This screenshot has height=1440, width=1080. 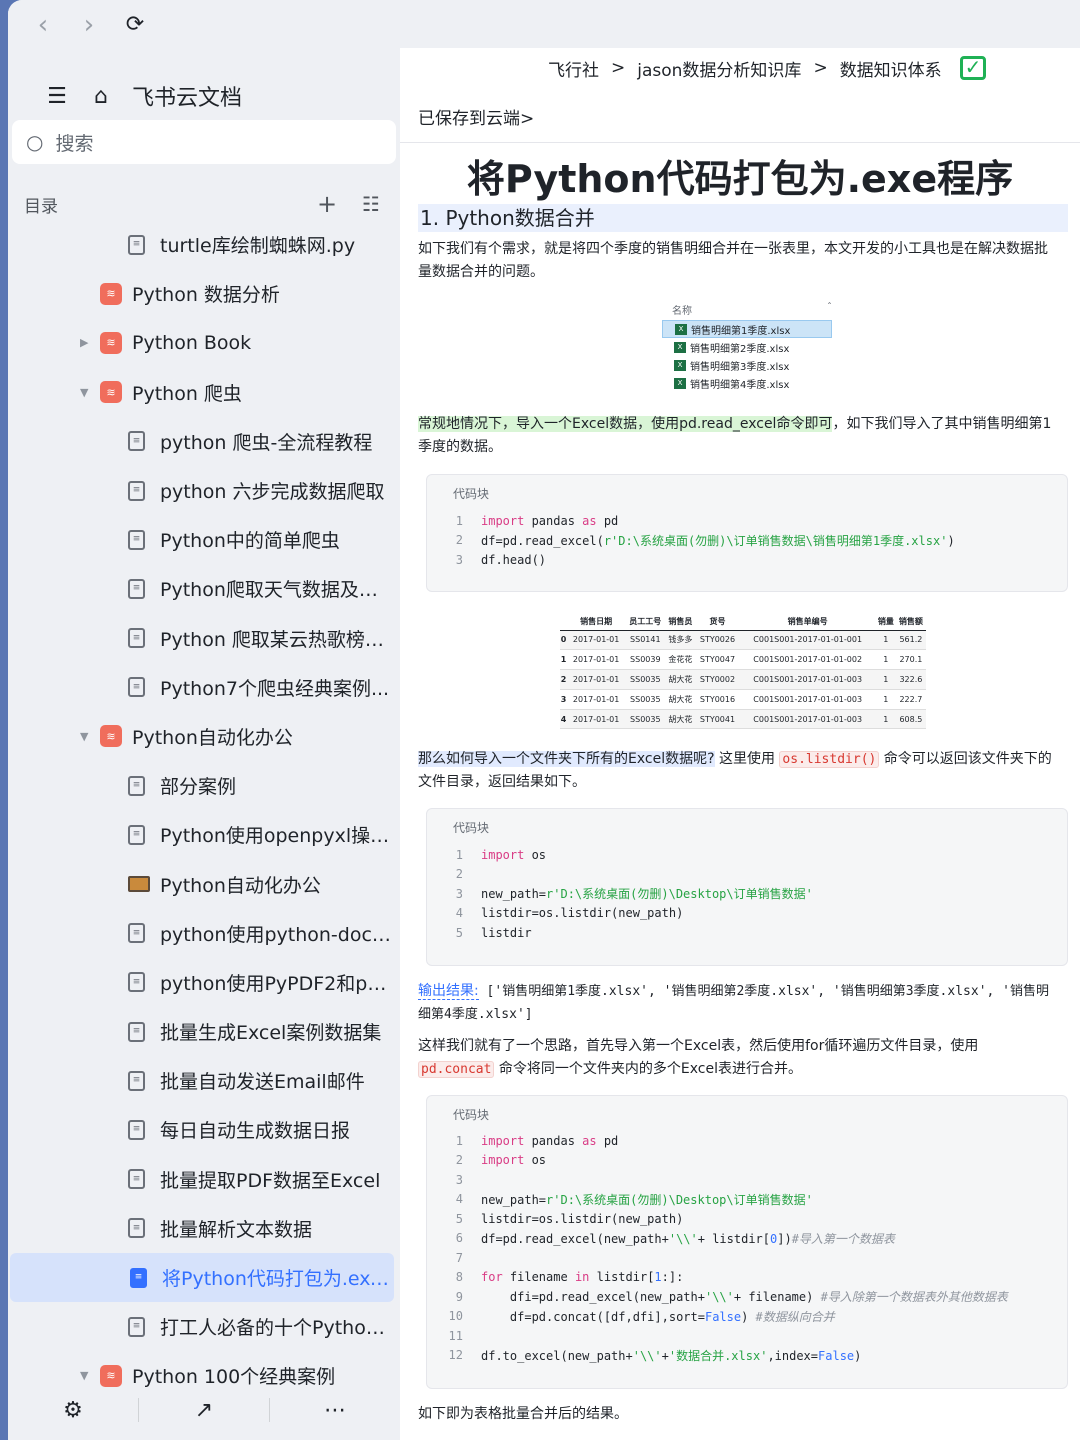 What do you see at coordinates (89, 25) in the screenshot?
I see `forward-icon: ›` at bounding box center [89, 25].